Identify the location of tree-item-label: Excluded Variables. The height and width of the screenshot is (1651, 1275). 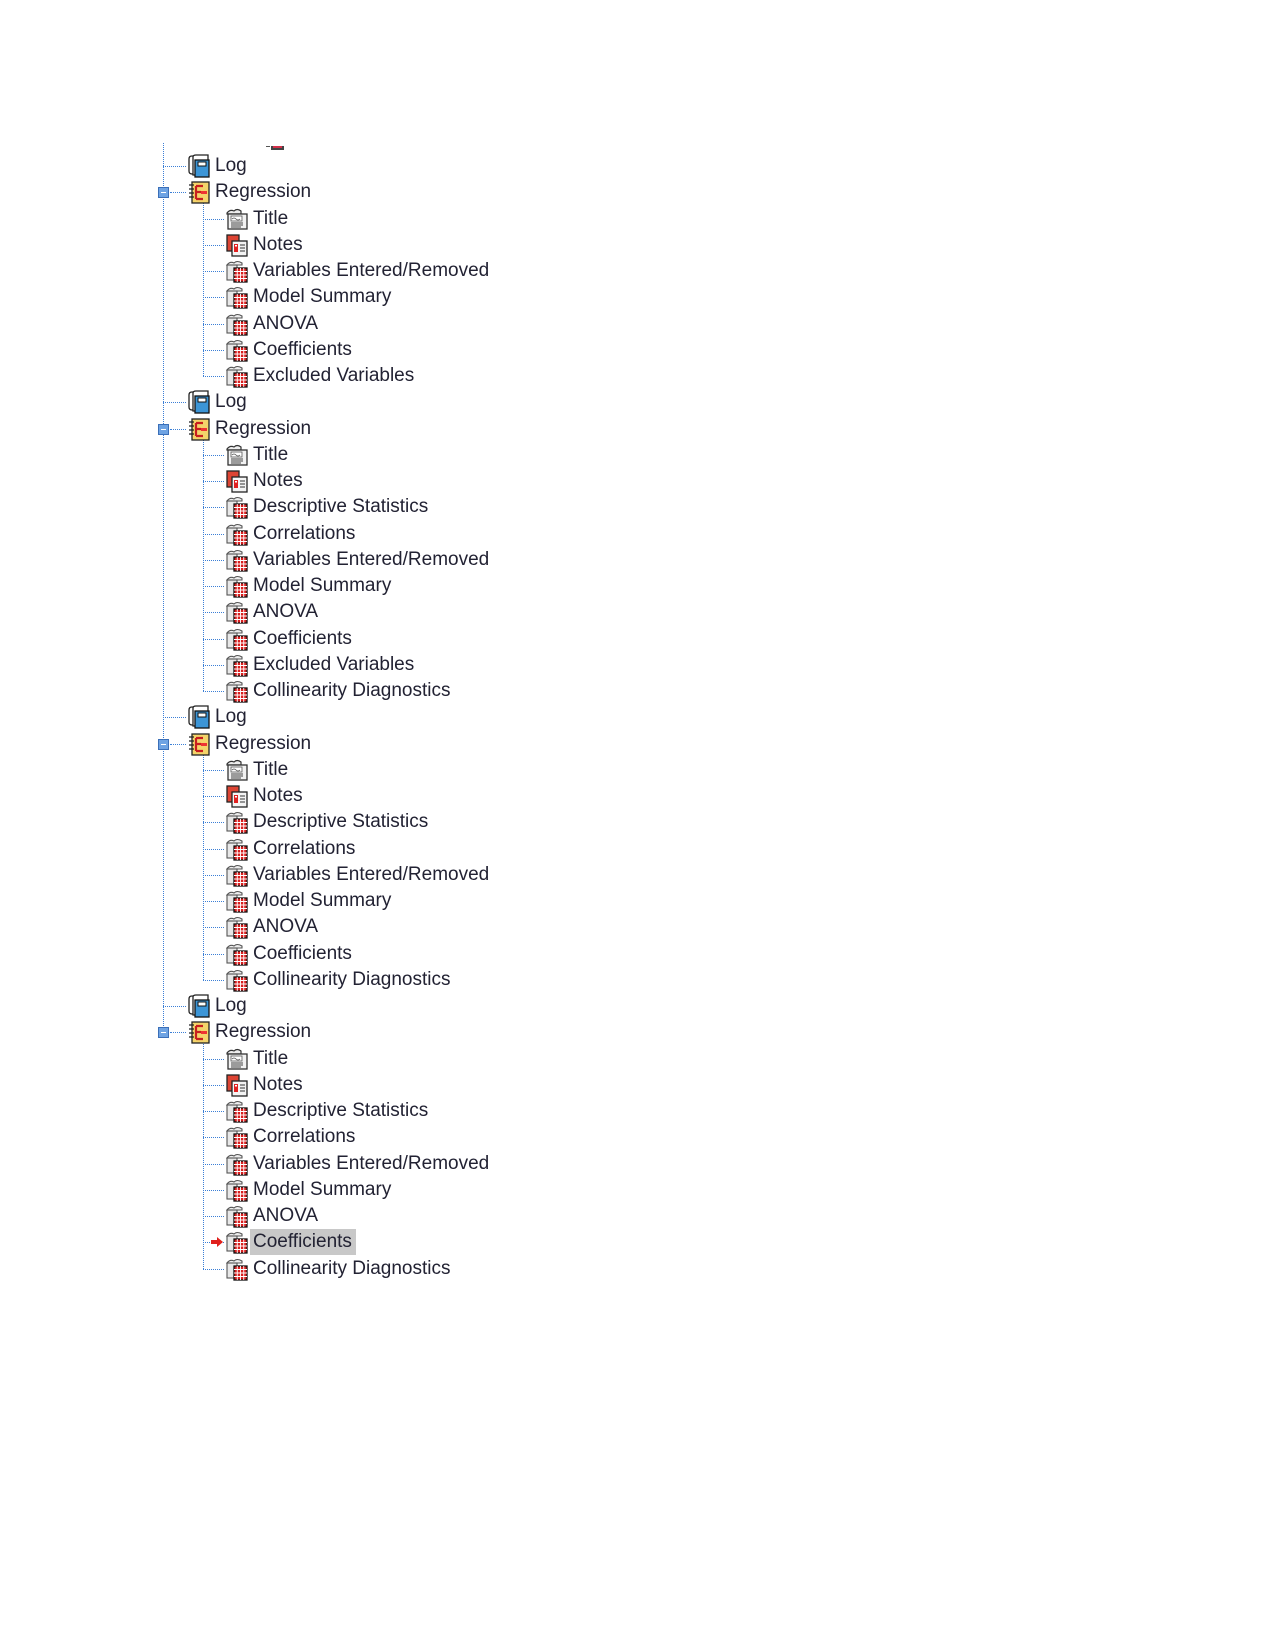
(334, 664).